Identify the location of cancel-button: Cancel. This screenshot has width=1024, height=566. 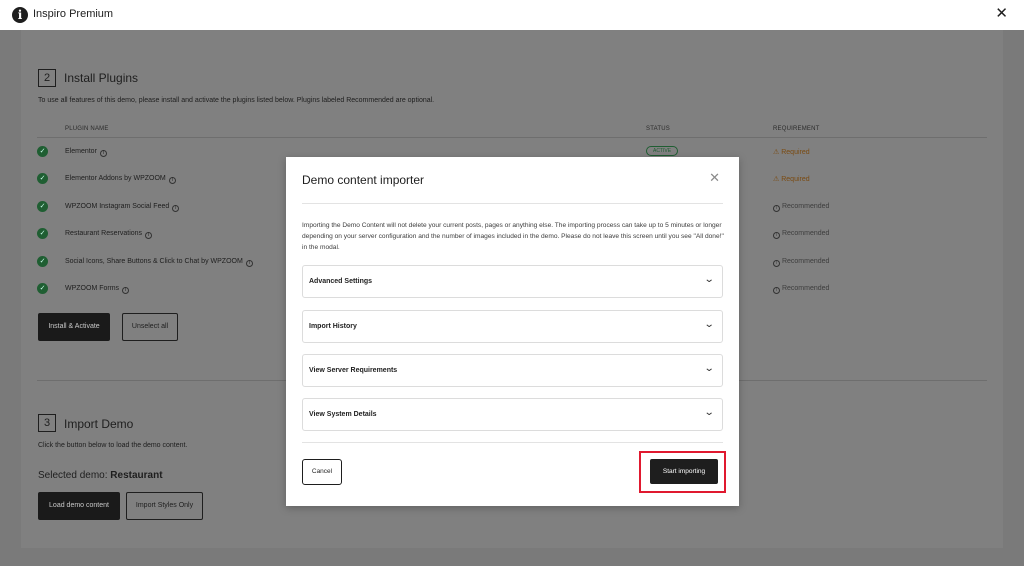
(322, 472).